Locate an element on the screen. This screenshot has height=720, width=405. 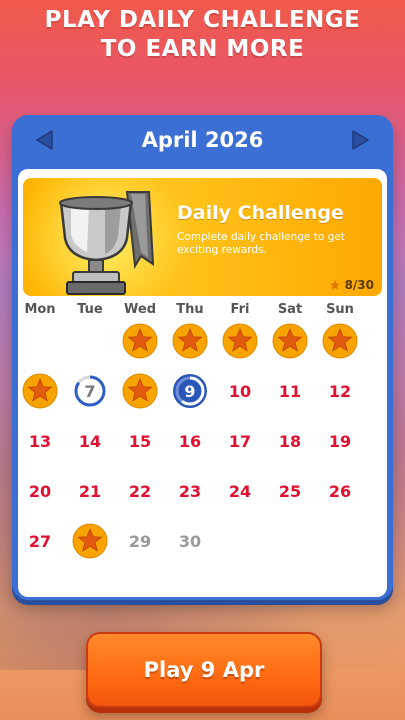
triangle-right-icon is located at coordinates (360, 140).